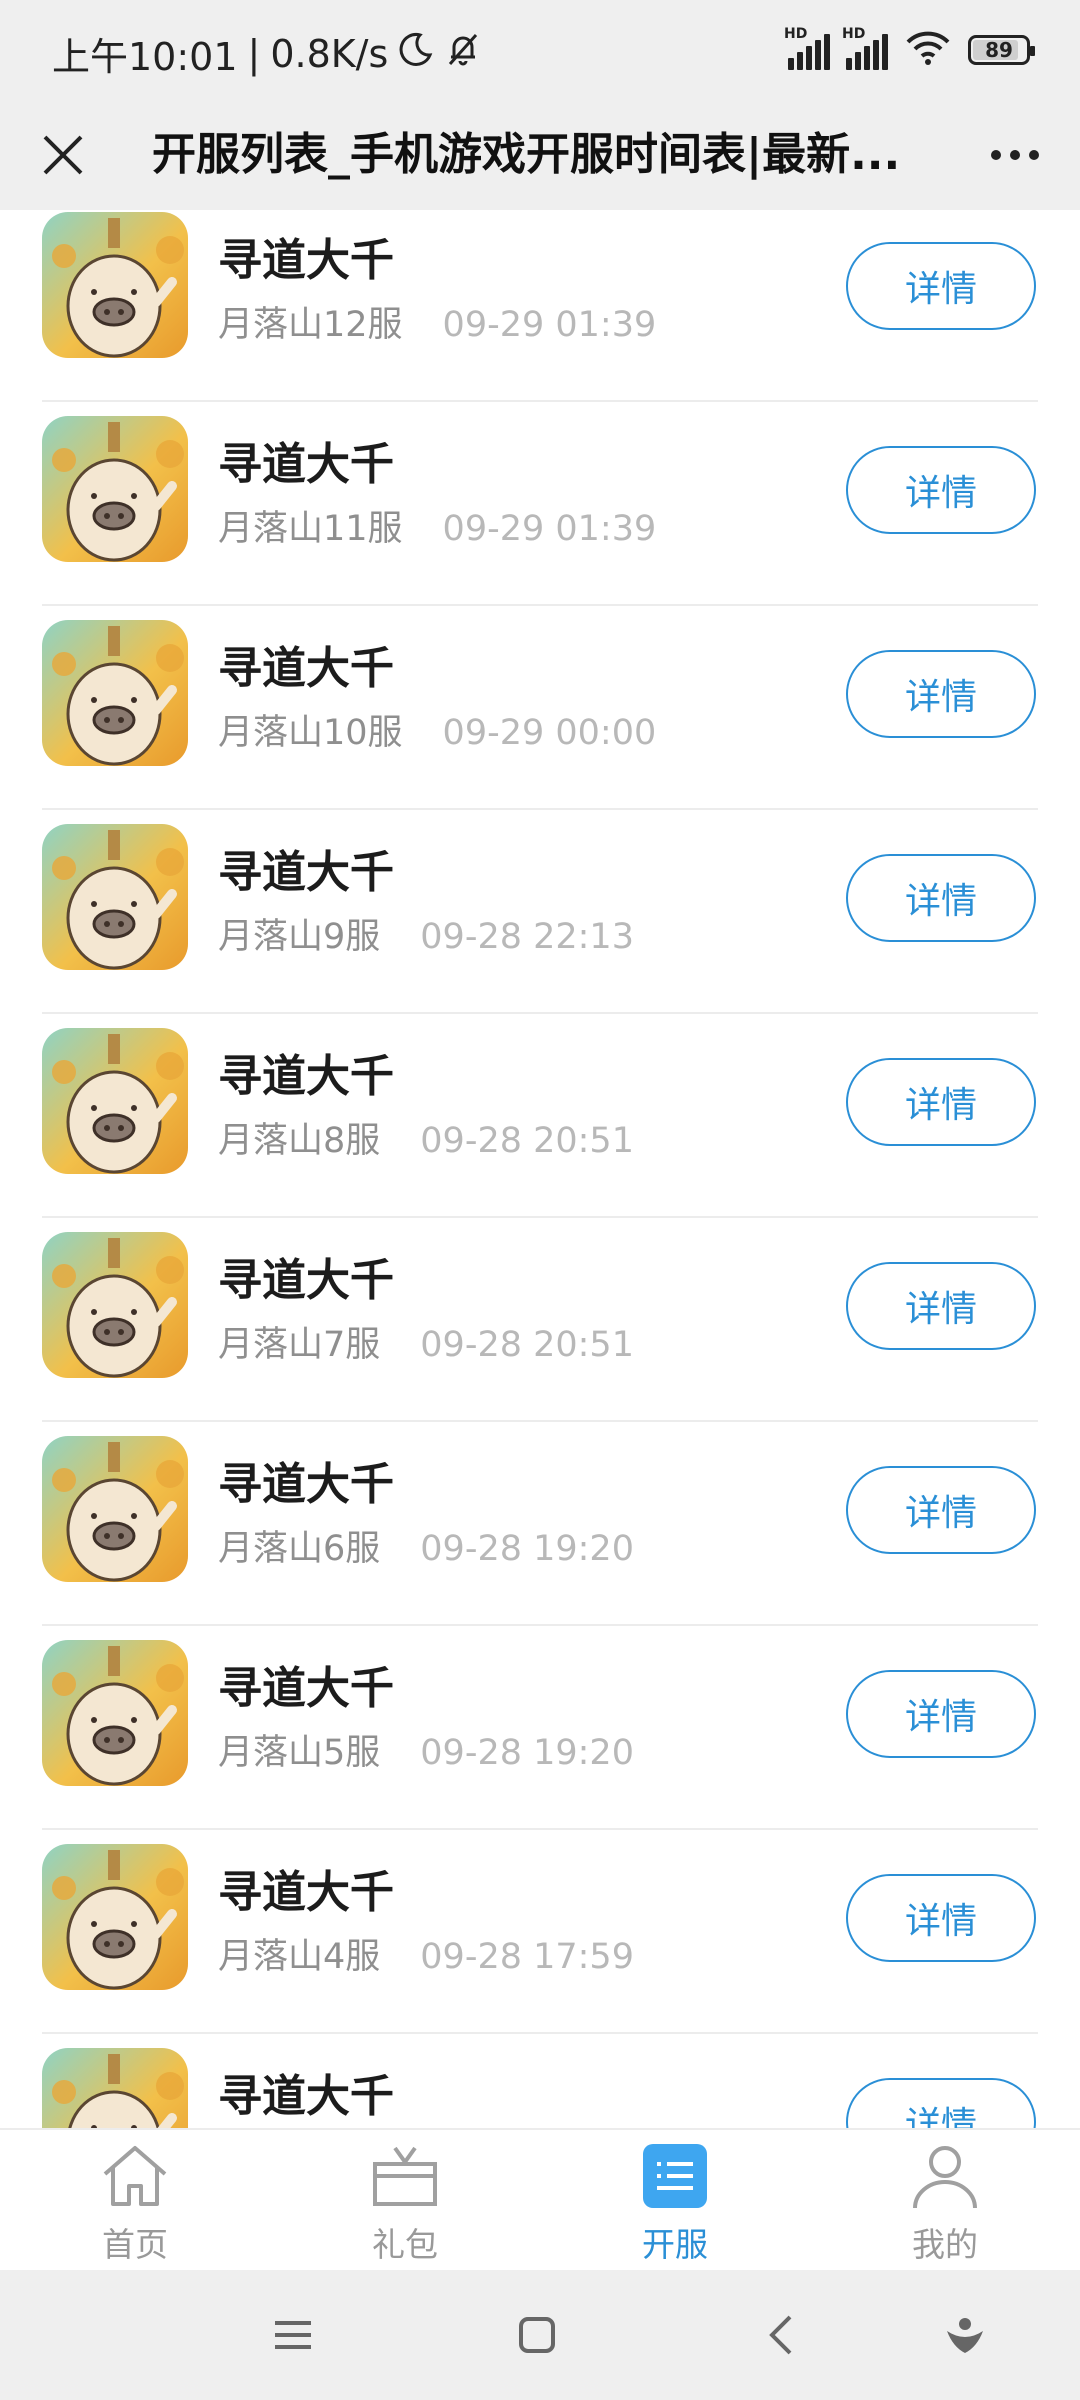  What do you see at coordinates (135, 2176) in the screenshot?
I see `home-icon` at bounding box center [135, 2176].